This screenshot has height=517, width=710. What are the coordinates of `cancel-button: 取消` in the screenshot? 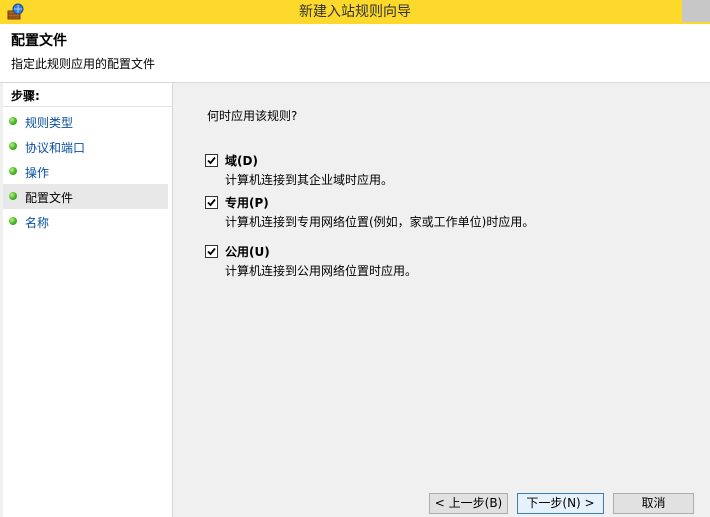 It's located at (653, 503).